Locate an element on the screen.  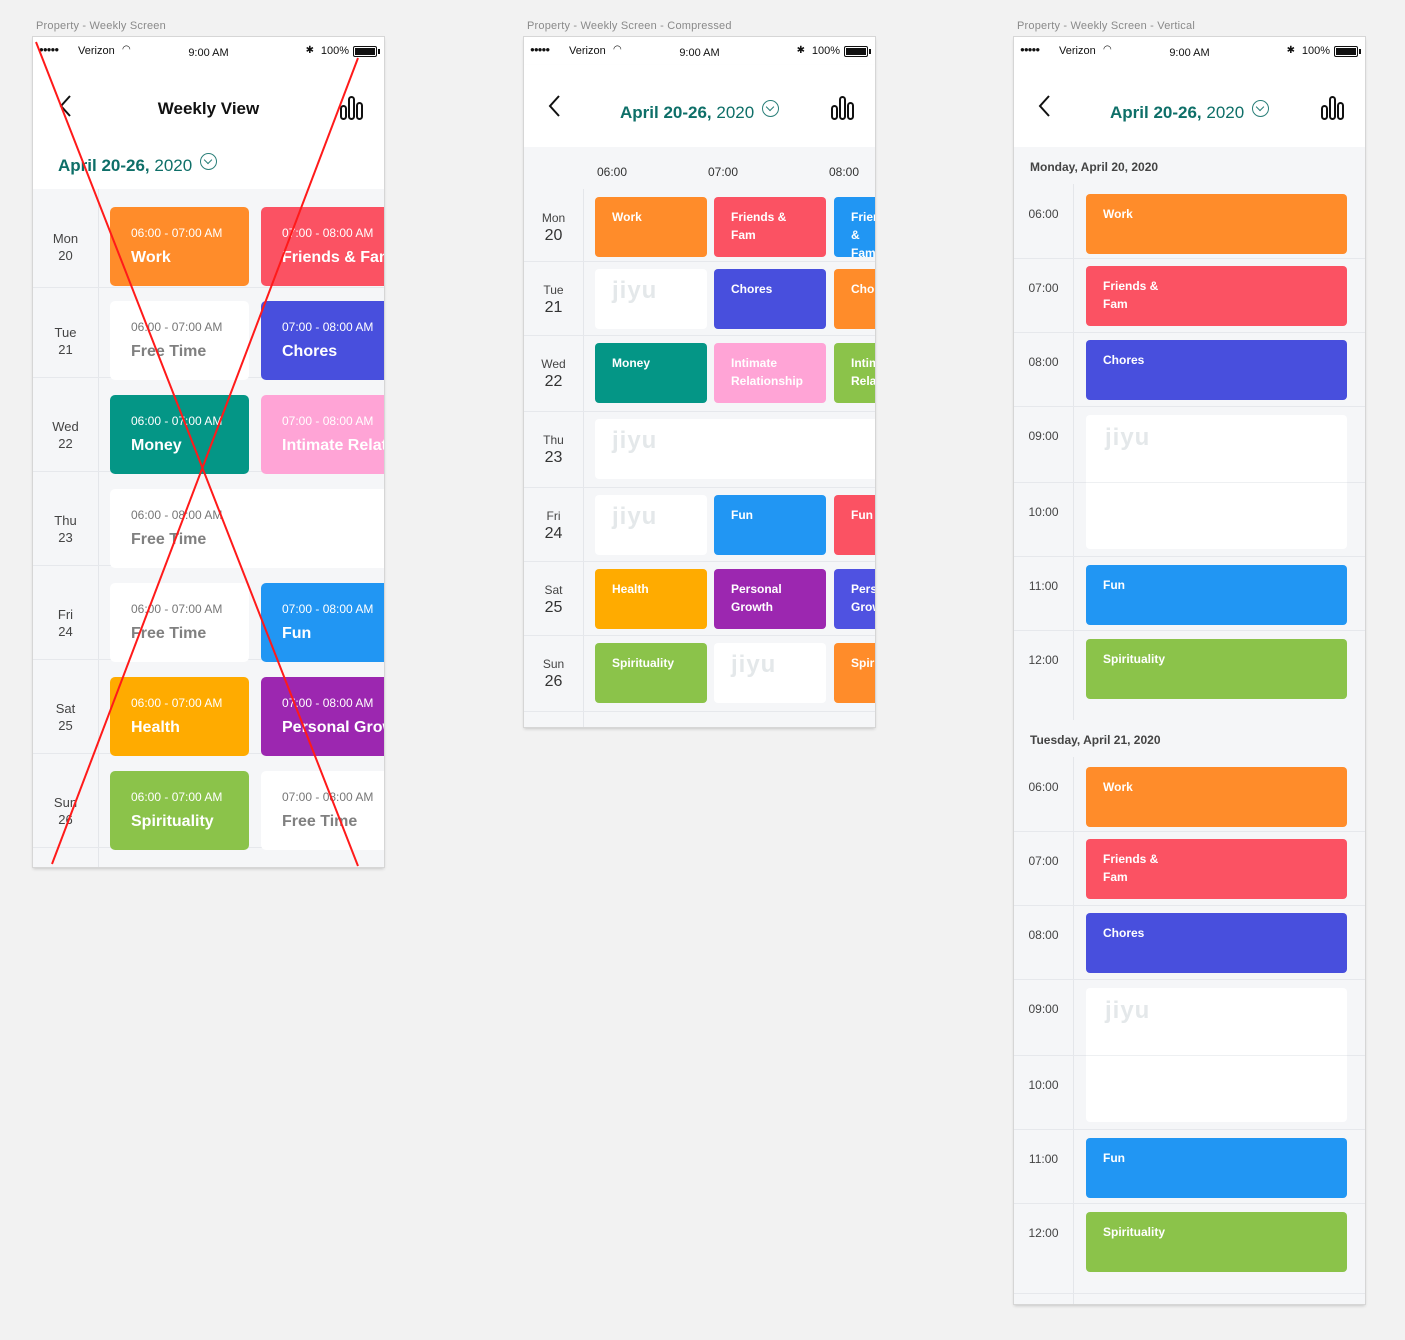
event-card: 06:00 - 08:00 AM Free Time is located at coordinates (247, 528).